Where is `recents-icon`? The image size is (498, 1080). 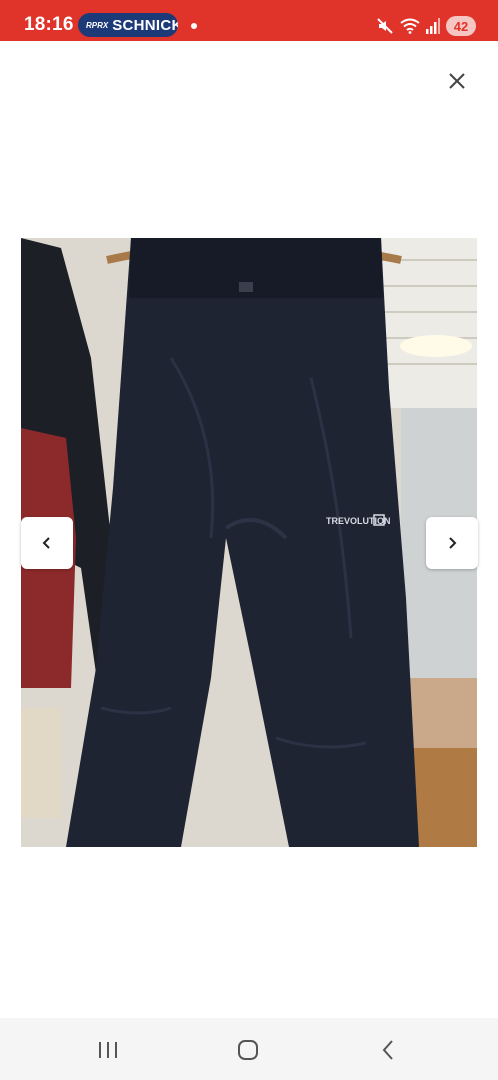 recents-icon is located at coordinates (108, 1050).